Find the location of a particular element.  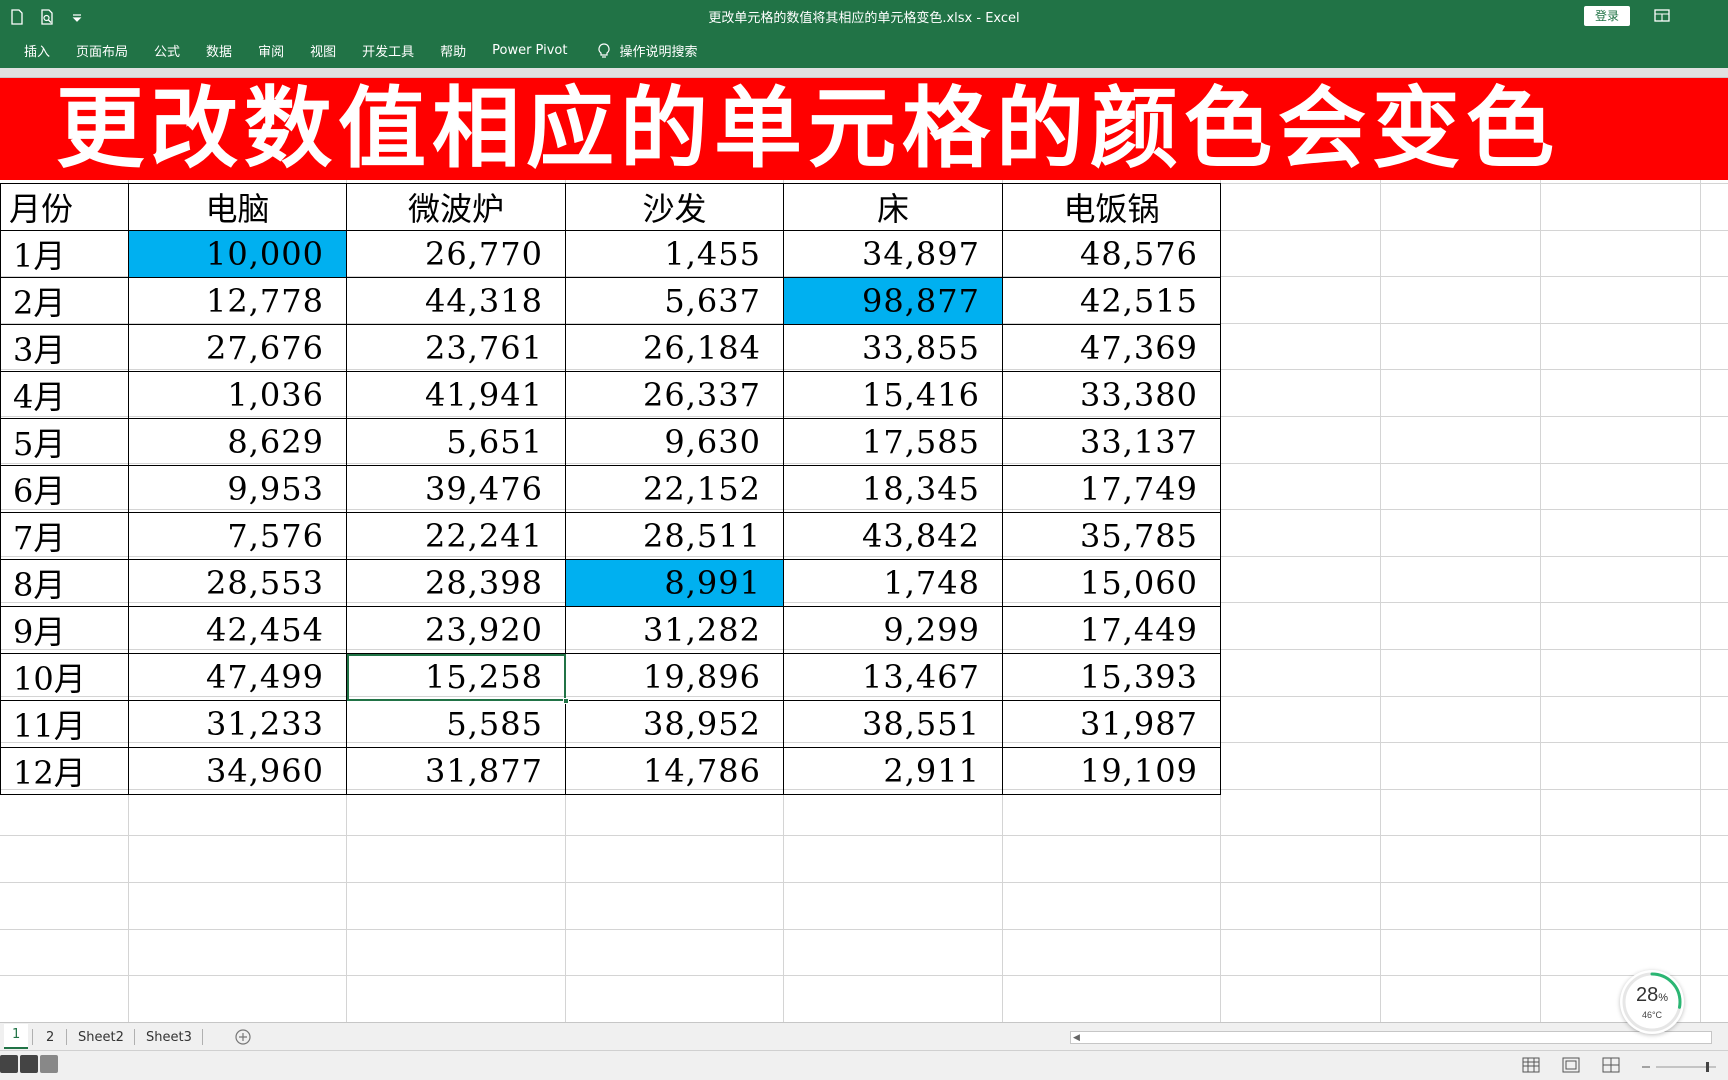

sofa-value-cell: 19,896 is located at coordinates (674, 677).